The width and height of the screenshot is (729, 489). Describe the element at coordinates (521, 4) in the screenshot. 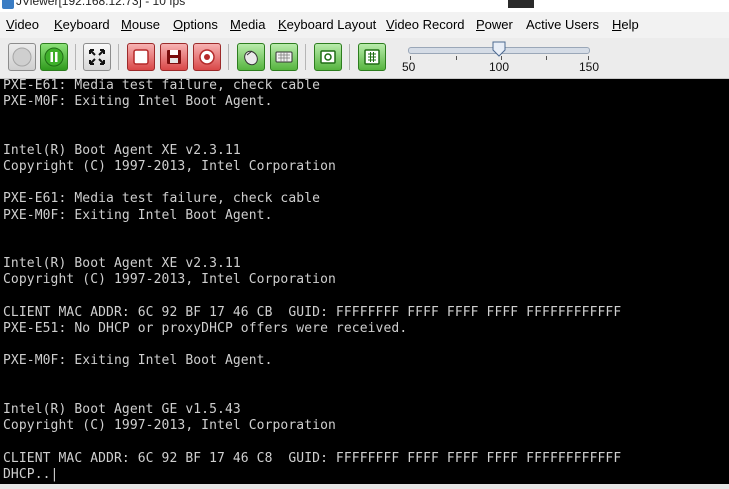

I see `window-control-button` at that location.